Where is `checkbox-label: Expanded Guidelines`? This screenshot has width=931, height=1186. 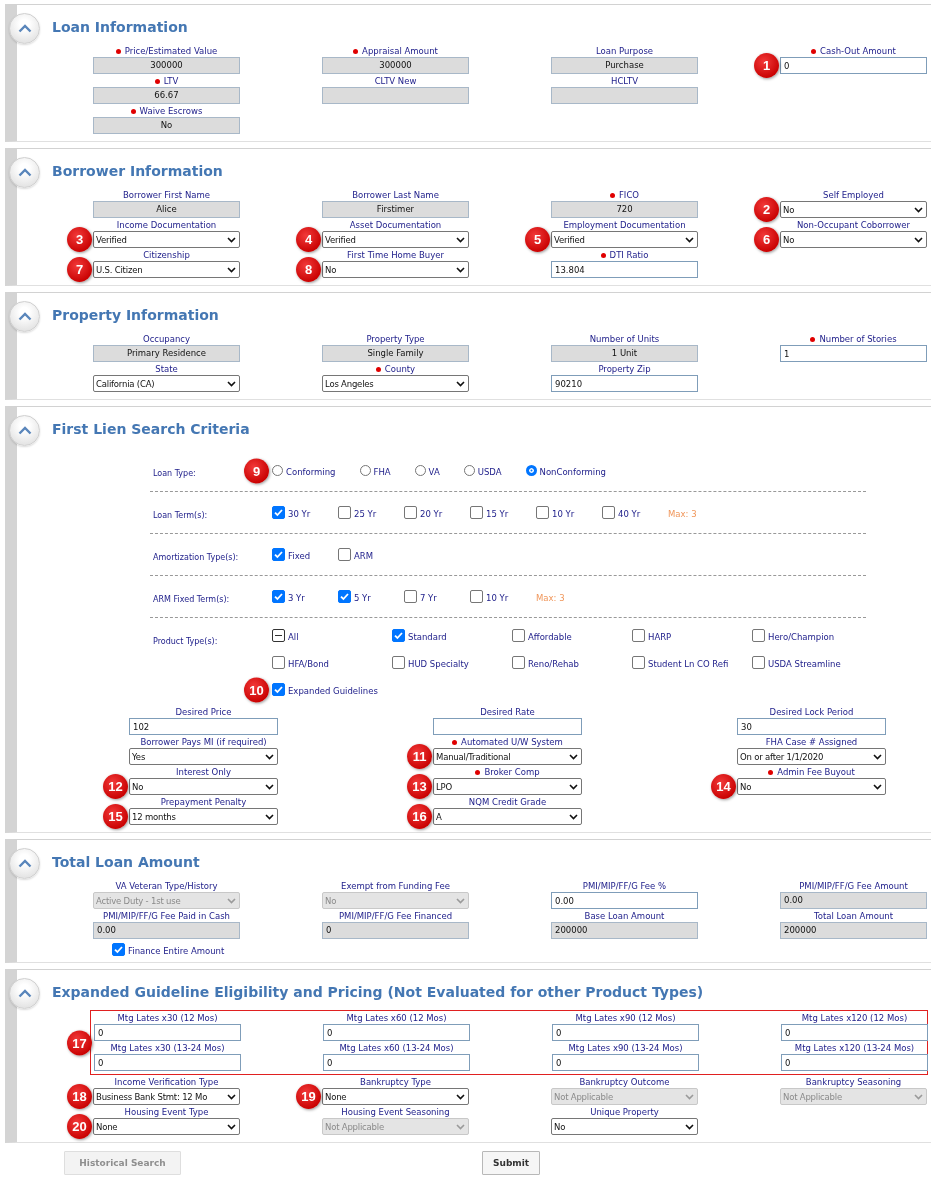 checkbox-label: Expanded Guidelines is located at coordinates (333, 689).